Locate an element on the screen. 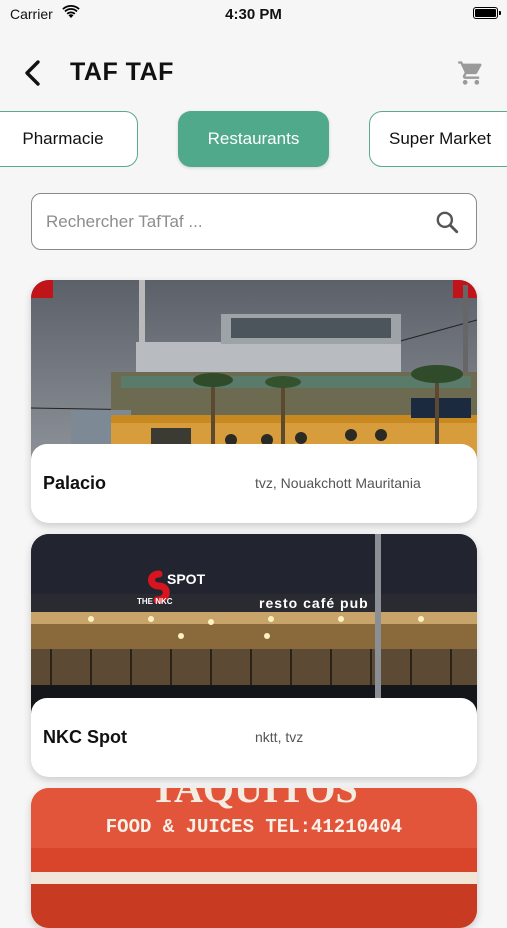  page-title: TAF TAF is located at coordinates (122, 72).